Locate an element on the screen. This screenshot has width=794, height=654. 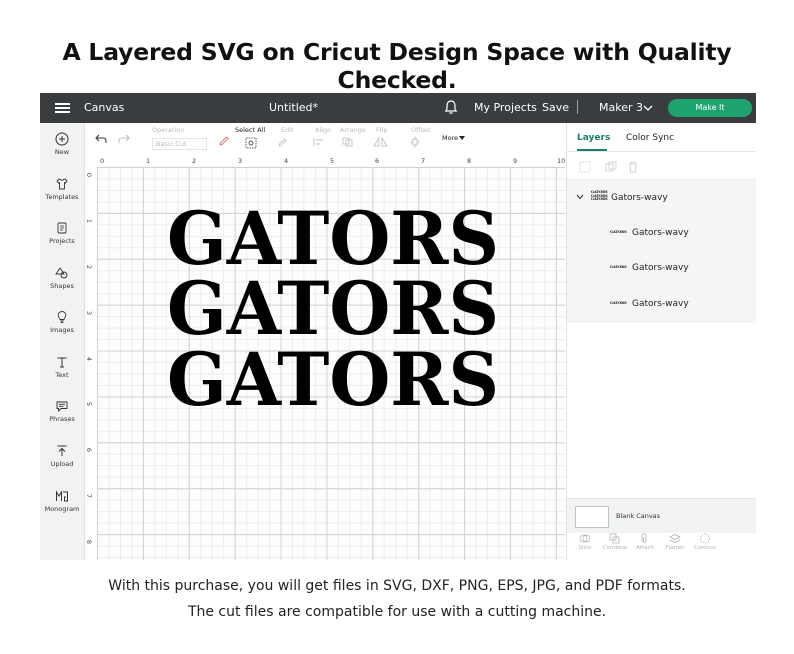
project-title: Untitled* is located at coordinates (293, 107).